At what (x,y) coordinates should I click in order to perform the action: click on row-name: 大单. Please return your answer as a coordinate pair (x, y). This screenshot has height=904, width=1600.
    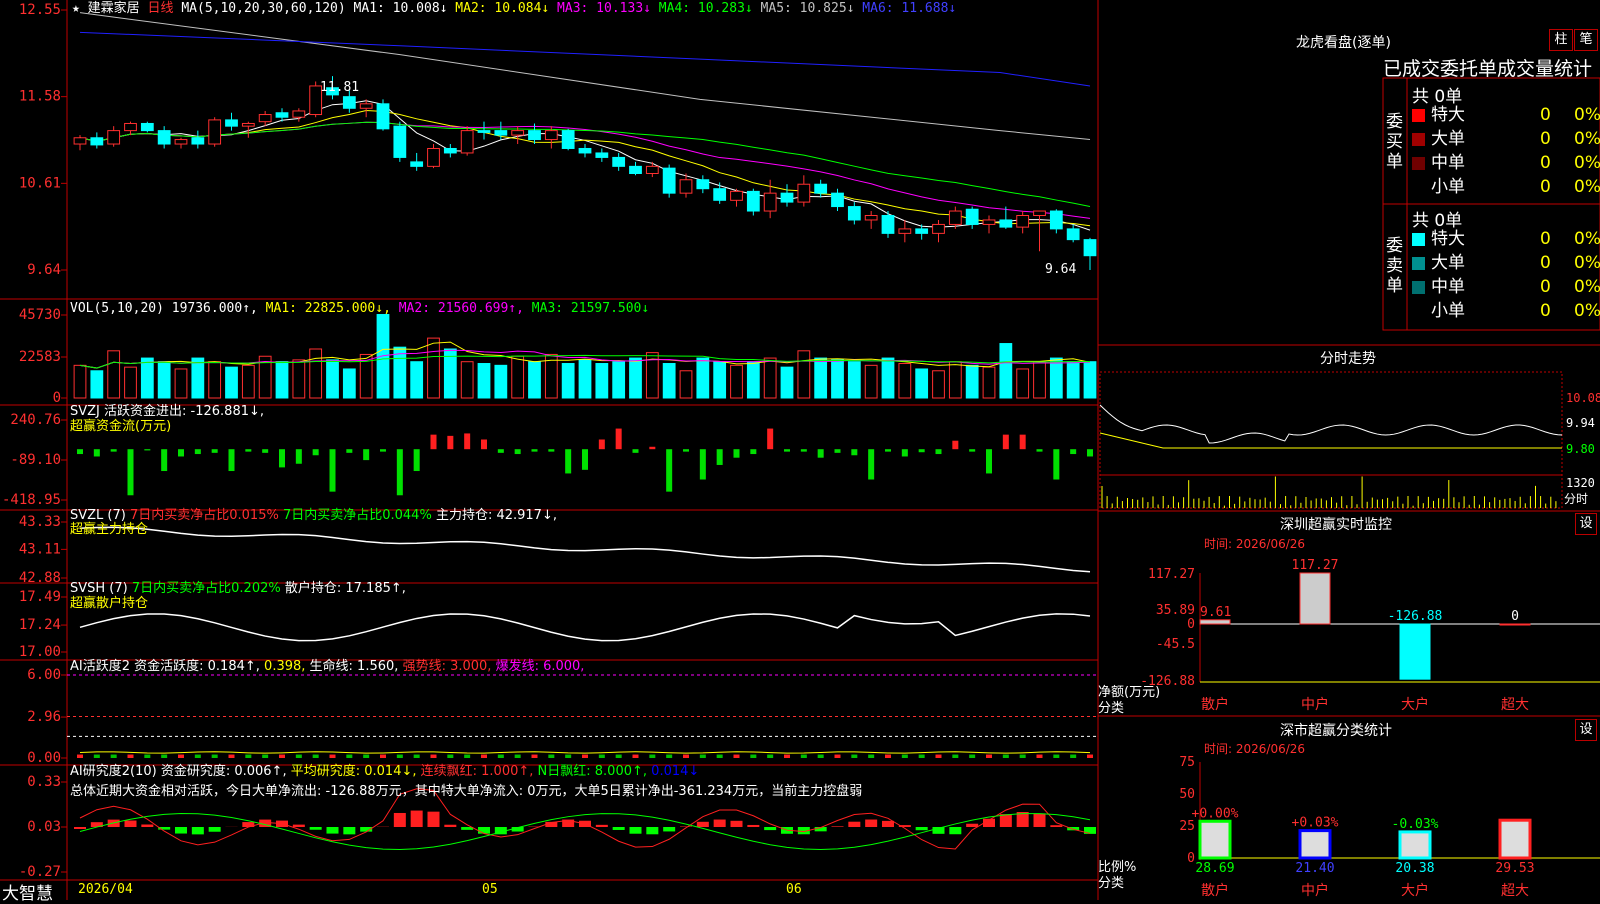
    Looking at the image, I should click on (1448, 139).